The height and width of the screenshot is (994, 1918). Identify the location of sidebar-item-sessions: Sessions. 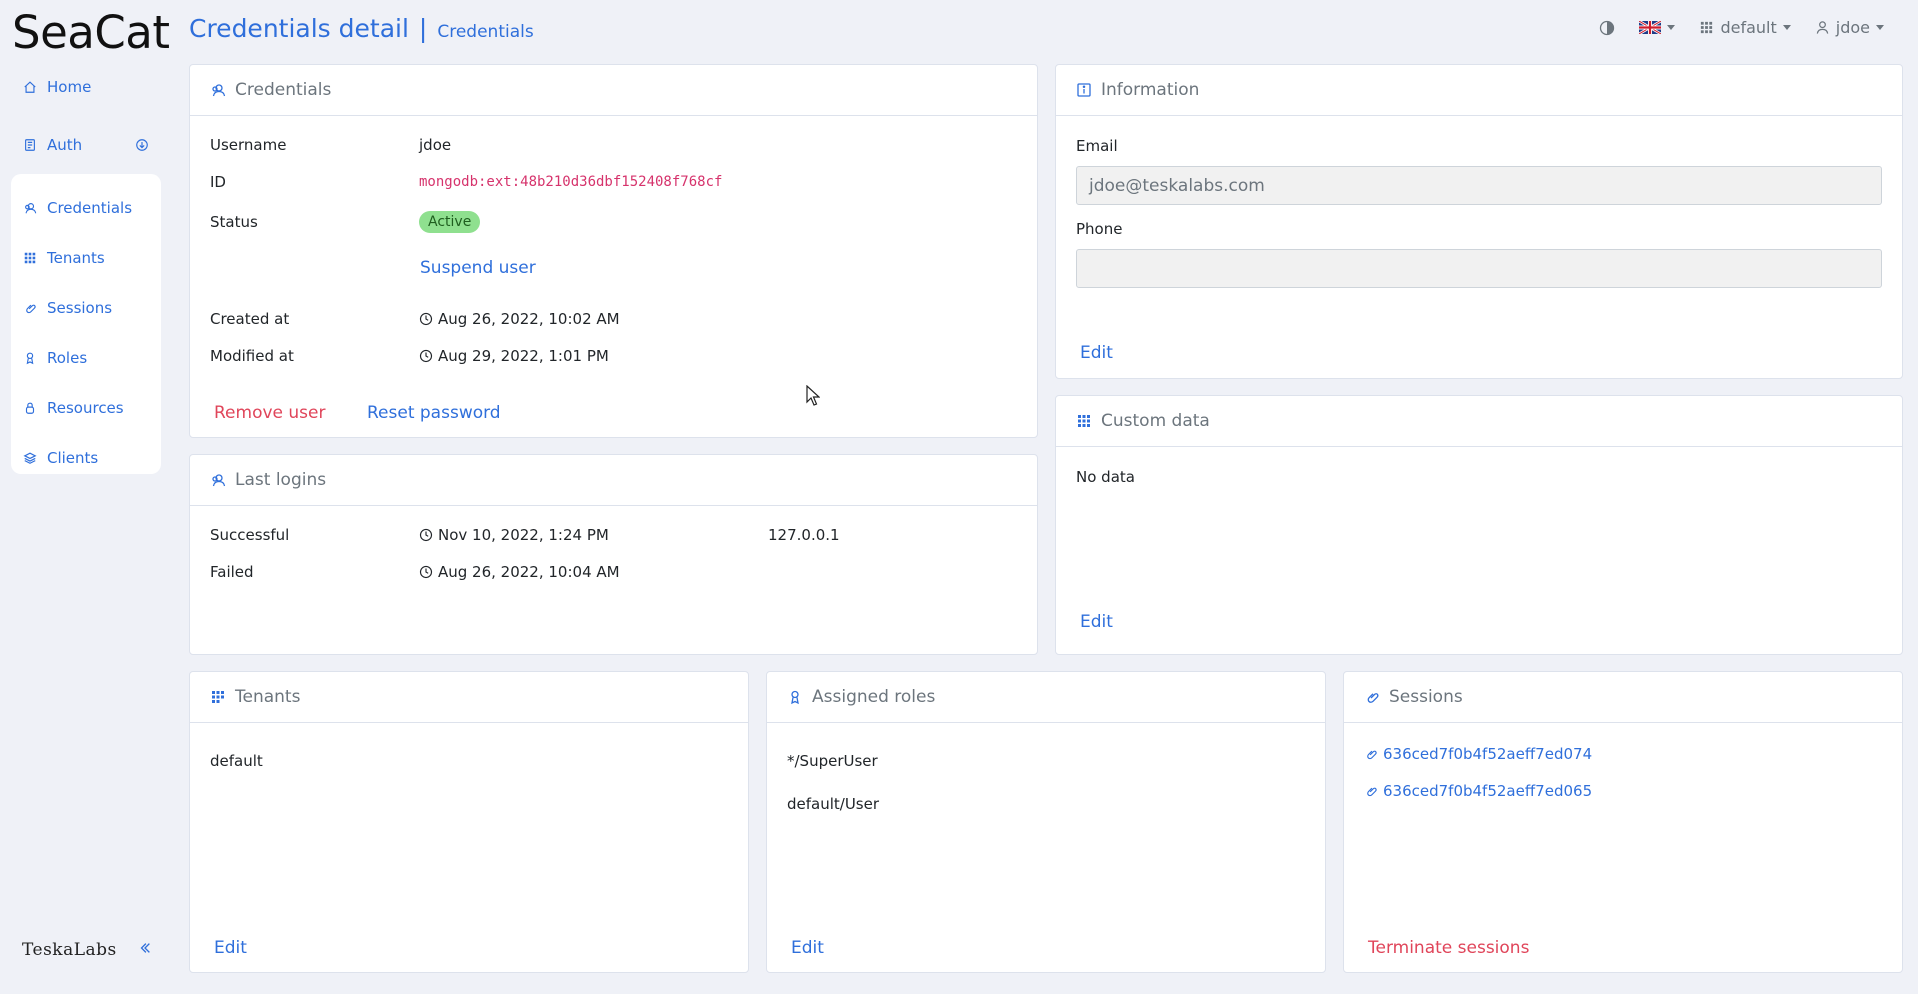
(86, 308).